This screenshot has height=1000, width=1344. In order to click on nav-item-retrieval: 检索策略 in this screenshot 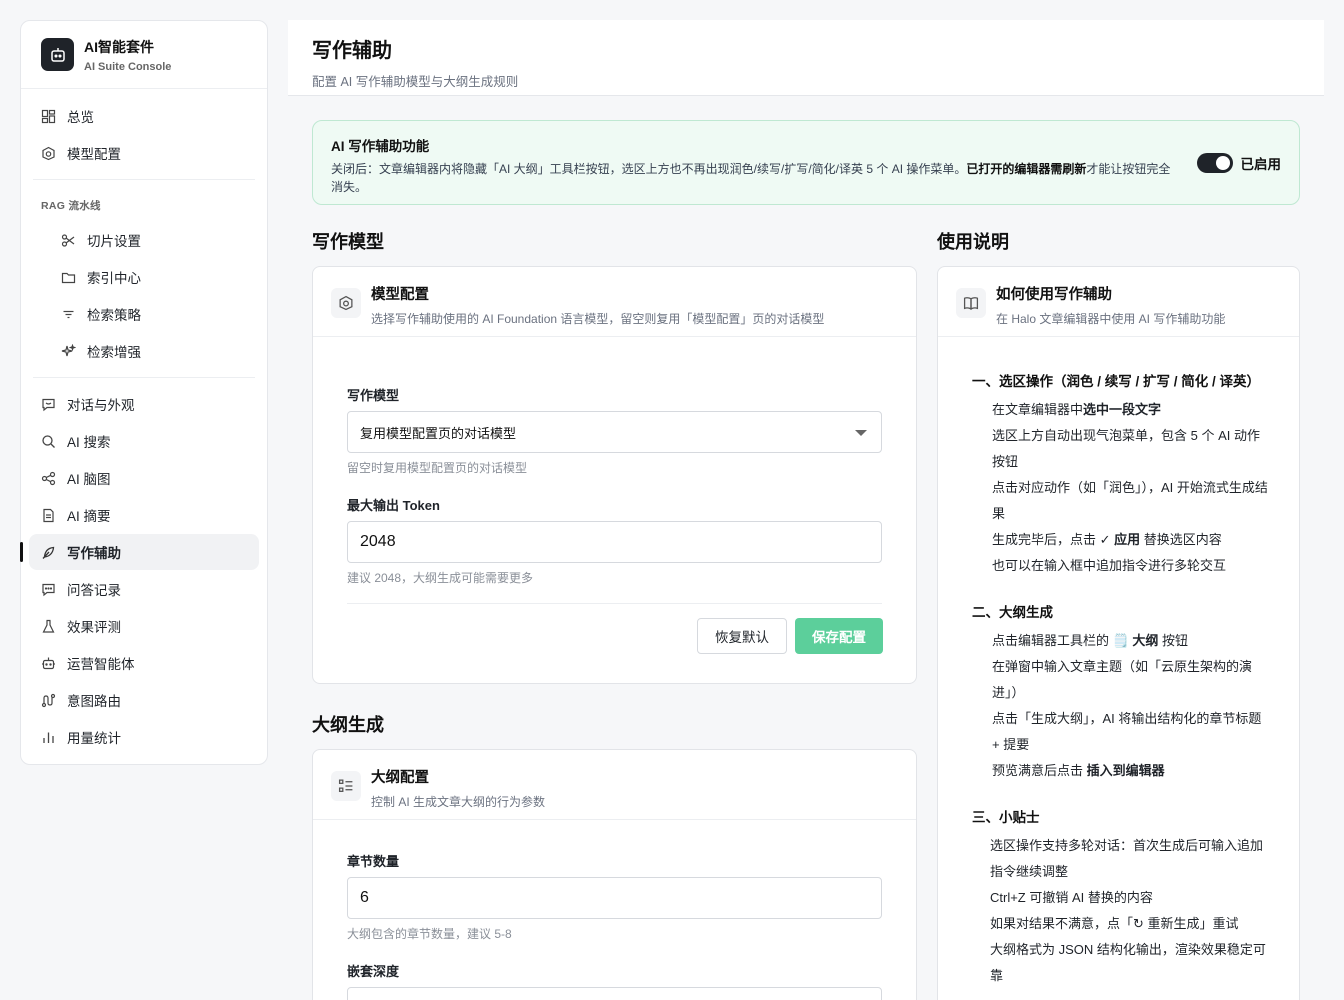, I will do `click(144, 314)`.